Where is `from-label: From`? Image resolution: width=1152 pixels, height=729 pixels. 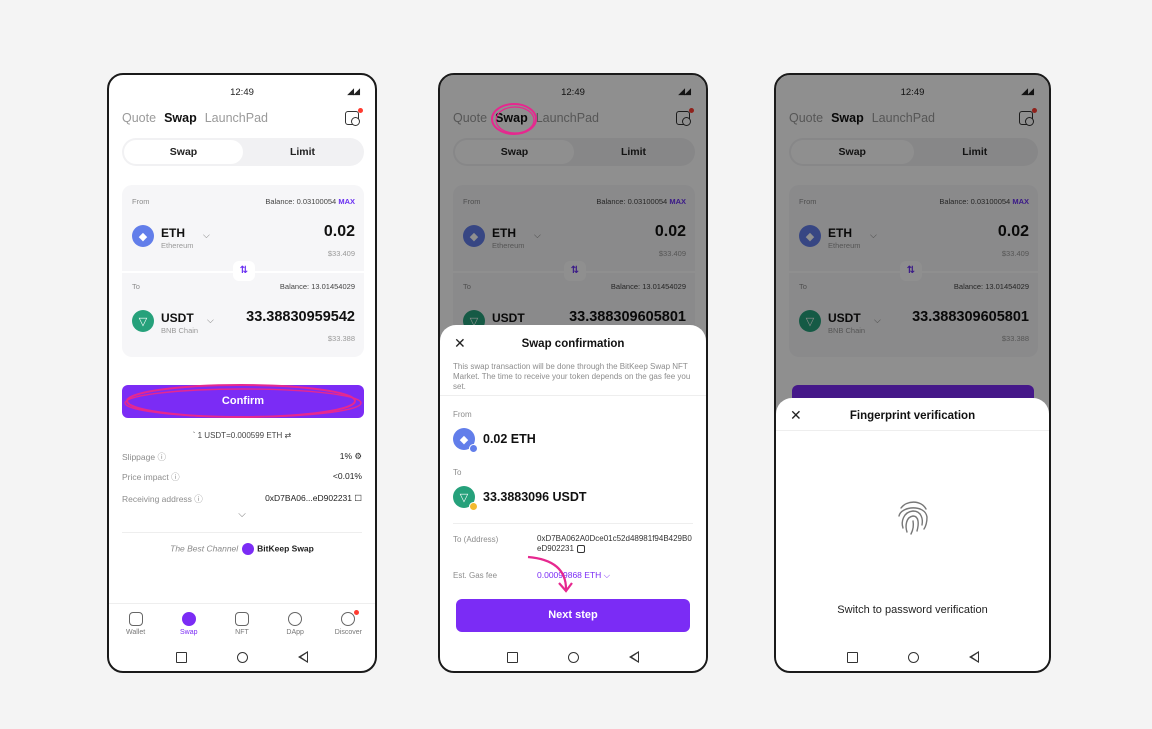
from-label: From is located at coordinates (141, 201).